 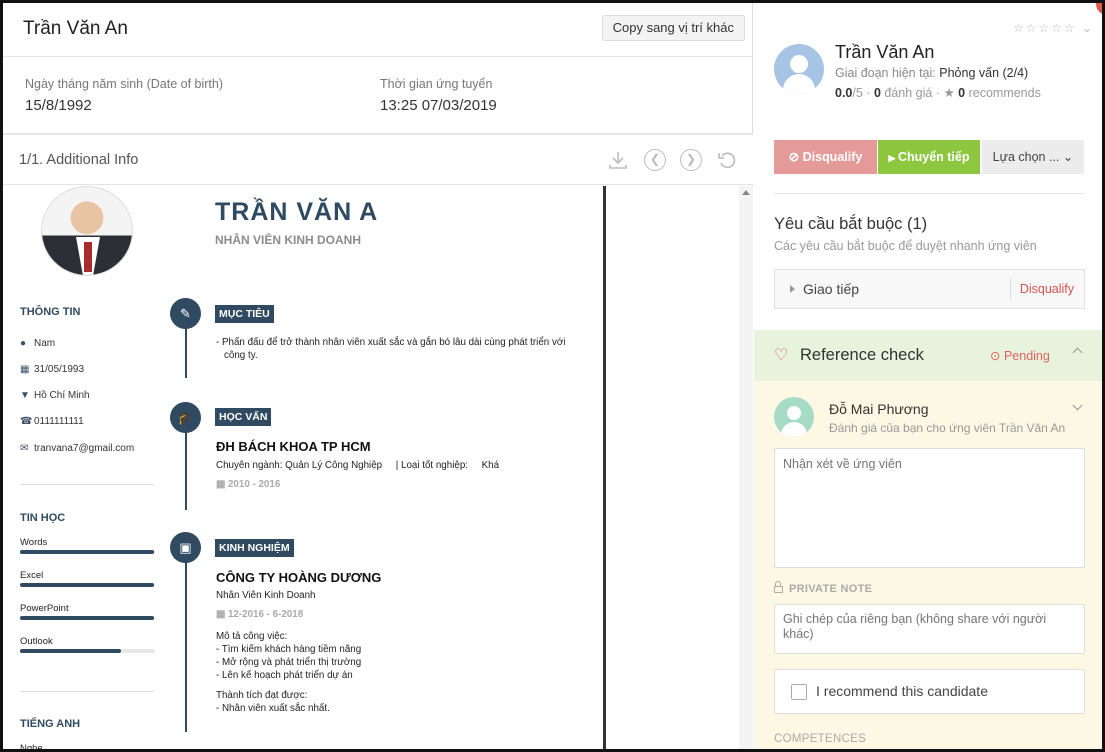 What do you see at coordinates (50, 724) in the screenshot?
I see `cv-english-heading: TIẾNG ANH` at bounding box center [50, 724].